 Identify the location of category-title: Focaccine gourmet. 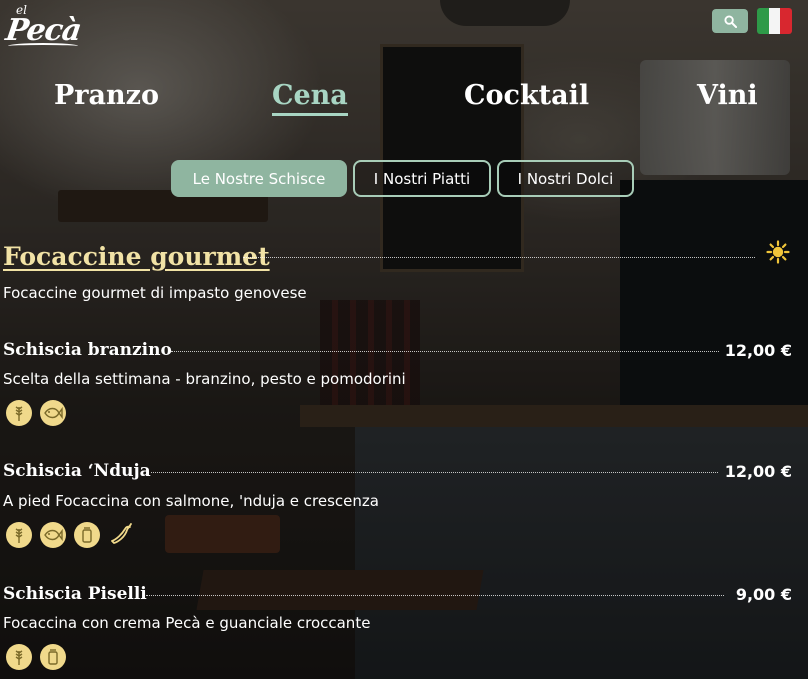
(136, 256).